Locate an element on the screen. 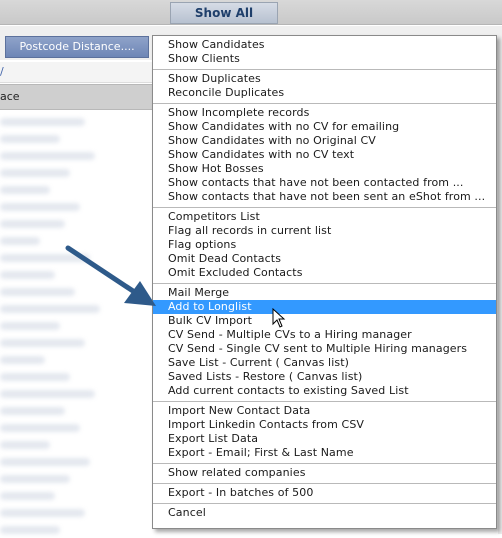  menu-group: Cancel is located at coordinates (324, 513).